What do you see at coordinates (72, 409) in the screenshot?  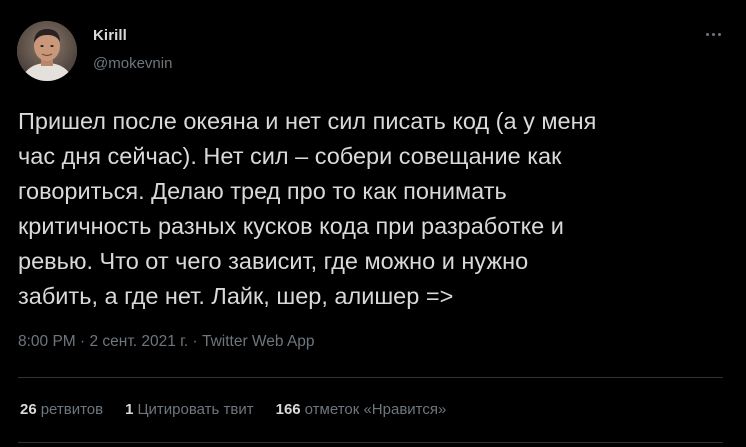 I see `retweets-label: ретвитов` at bounding box center [72, 409].